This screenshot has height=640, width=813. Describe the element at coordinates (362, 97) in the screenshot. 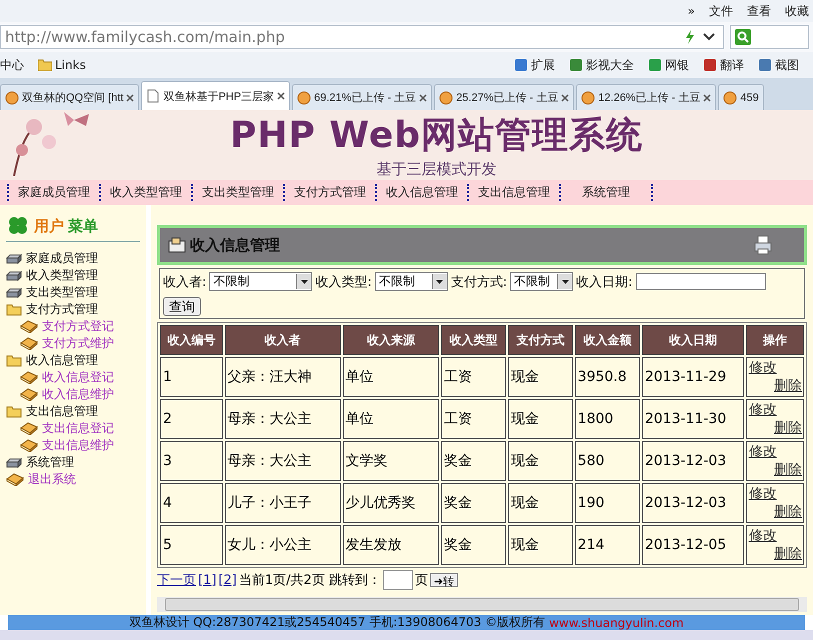

I see `browser-tab: 69.21%已上传 - 土豆` at that location.